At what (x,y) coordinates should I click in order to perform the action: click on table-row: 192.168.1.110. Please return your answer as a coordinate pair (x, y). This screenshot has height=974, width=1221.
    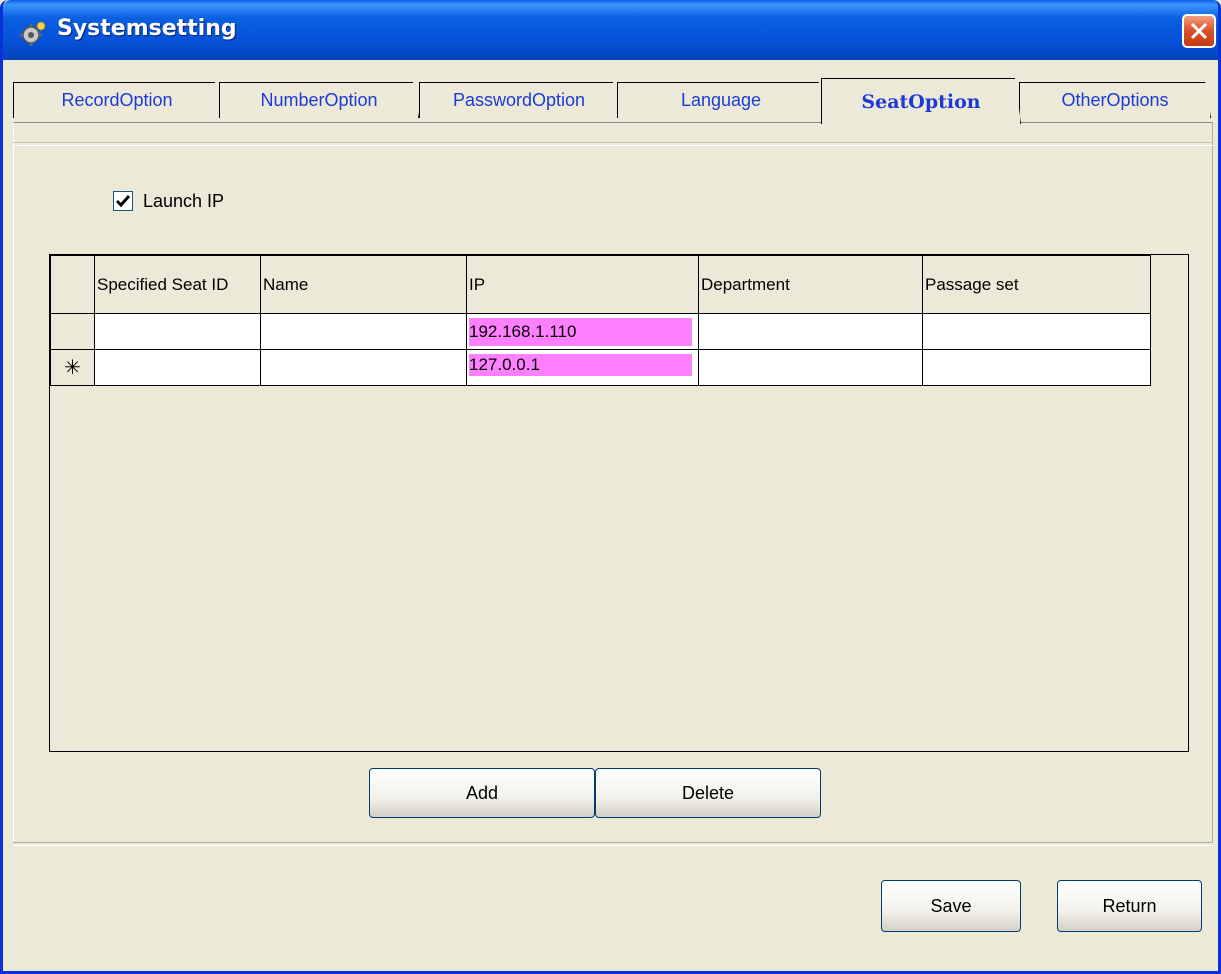
    Looking at the image, I should click on (600, 331).